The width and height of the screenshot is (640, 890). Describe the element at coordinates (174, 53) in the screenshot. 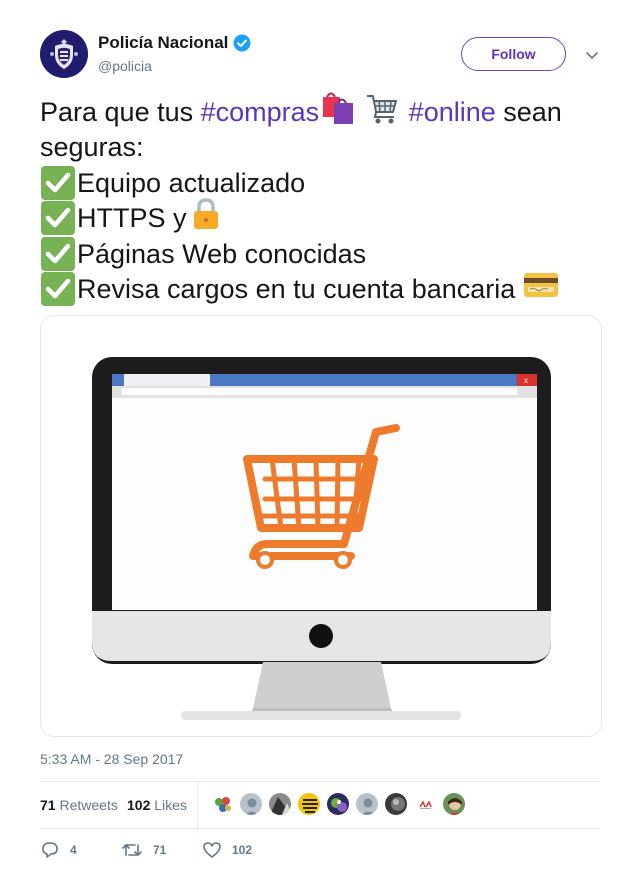

I see `author-names: Policía Nacional @policia` at that location.